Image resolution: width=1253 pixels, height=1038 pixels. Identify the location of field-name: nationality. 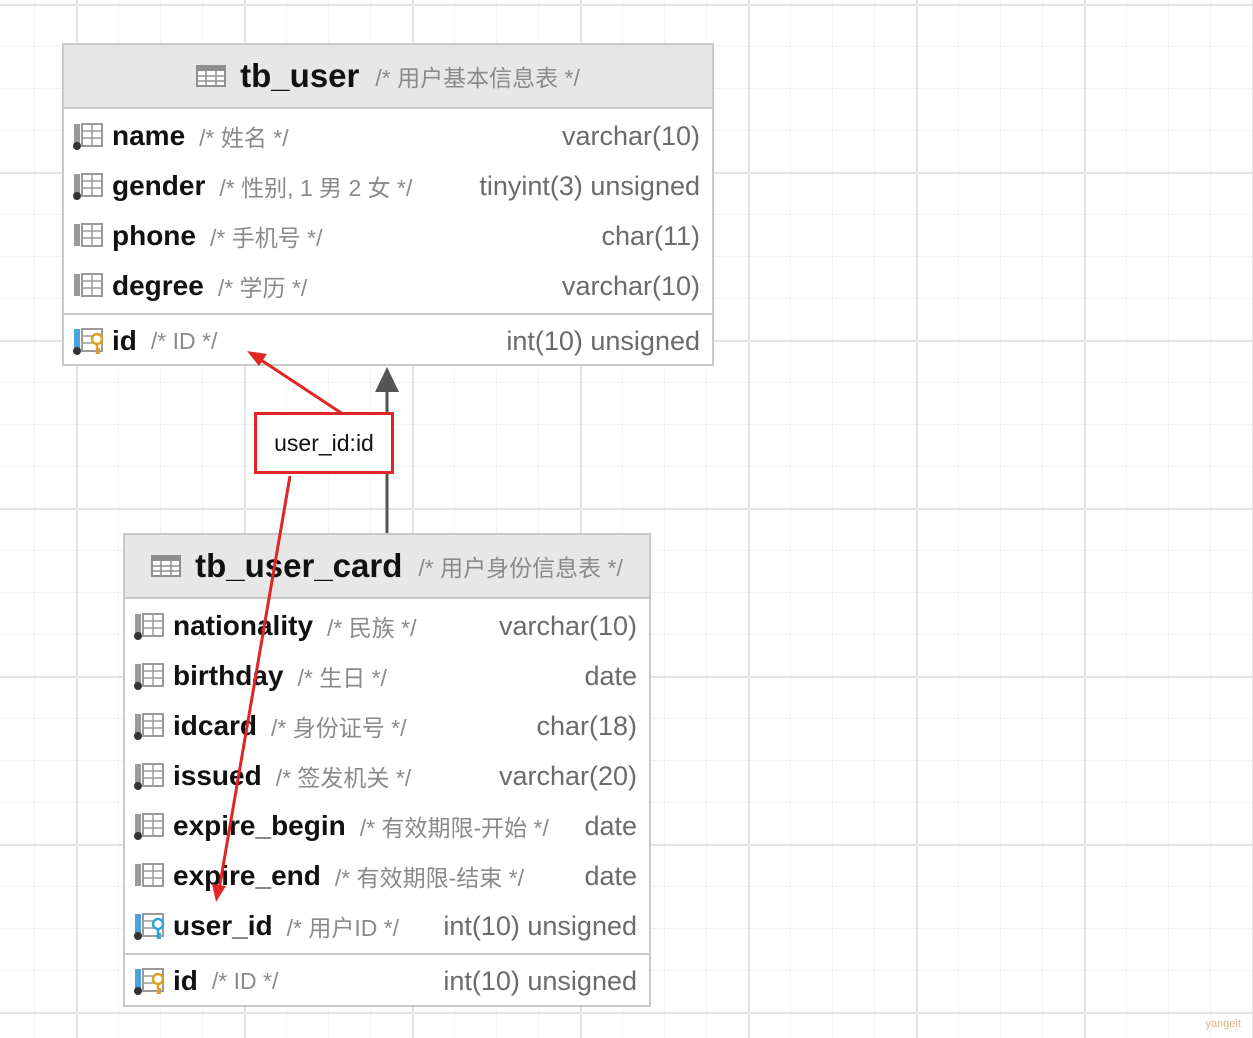
(243, 625).